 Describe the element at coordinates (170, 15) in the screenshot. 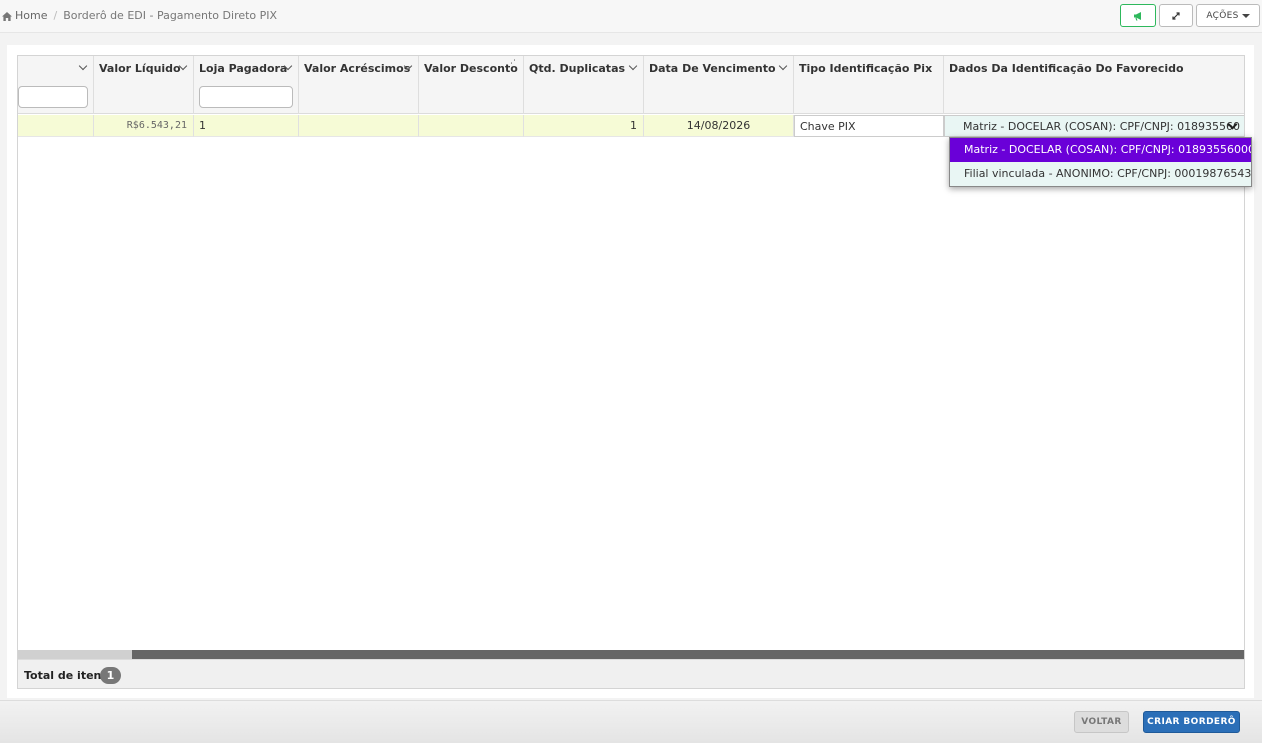

I see `breadcrumb-current: Borderô de EDI - Pagamento Direto PIX` at that location.